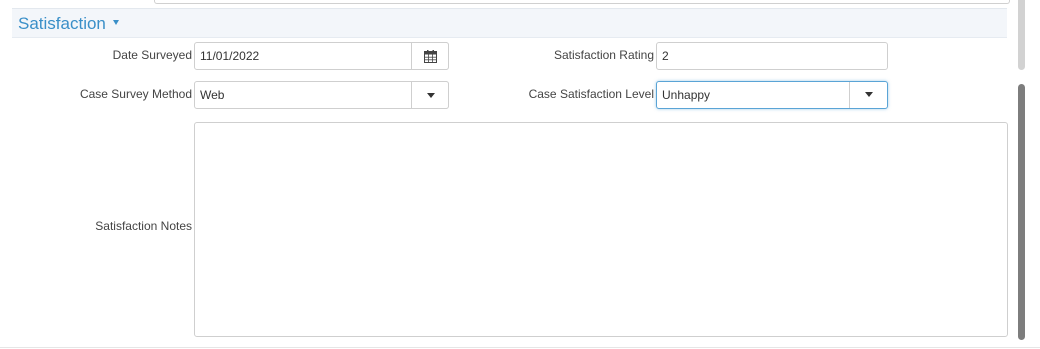 Image resolution: width=1040 pixels, height=349 pixels. I want to click on case-survey-method-select: Web, so click(321, 95).